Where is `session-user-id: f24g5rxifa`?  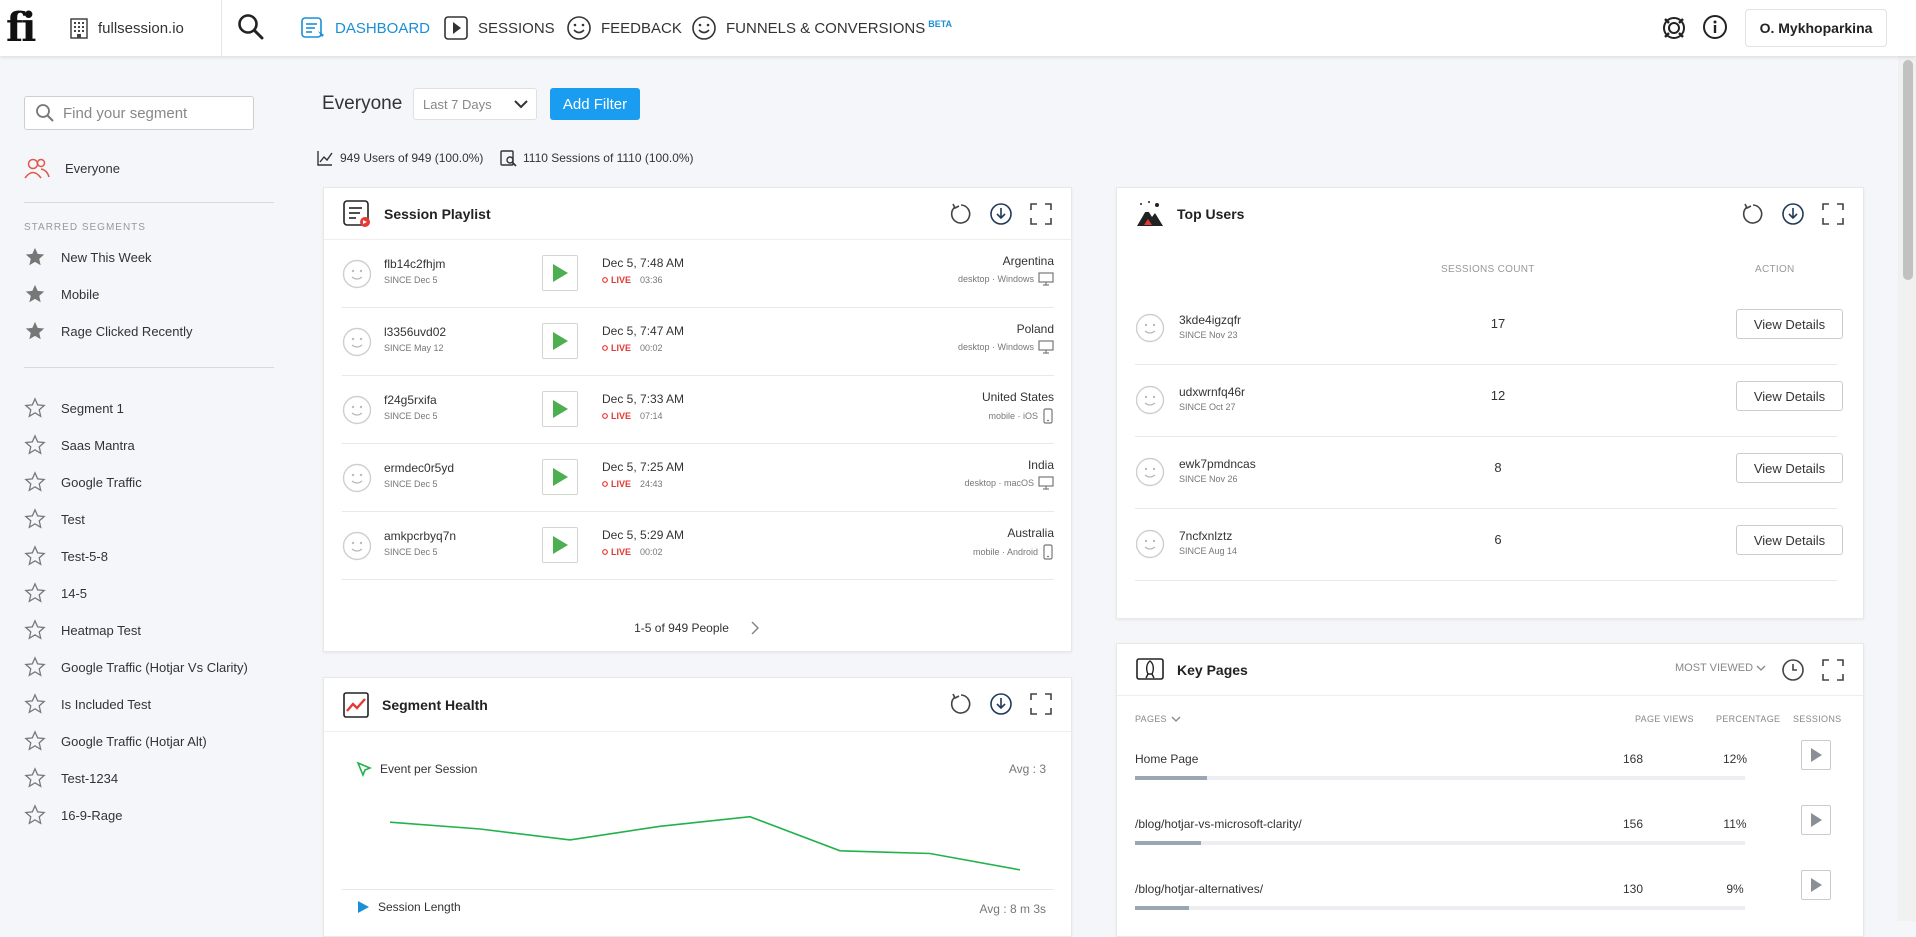
session-user-id: f24g5rxifa is located at coordinates (410, 400).